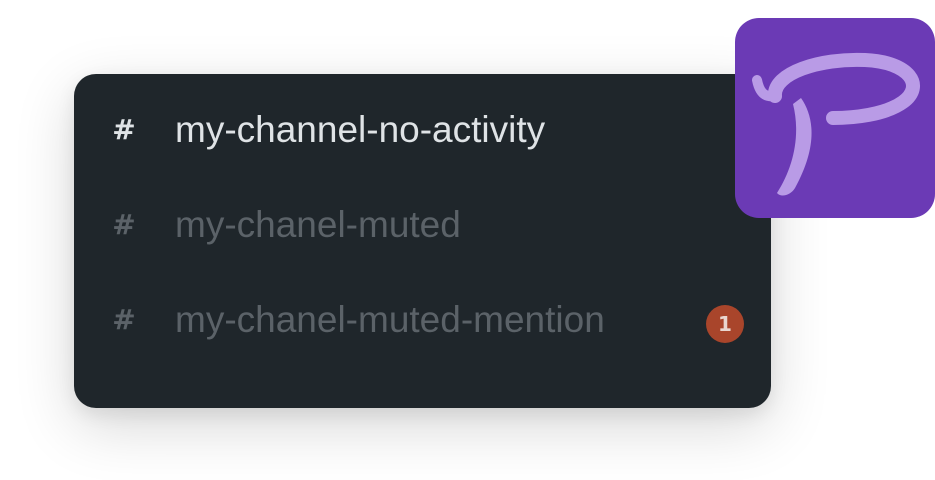 The height and width of the screenshot is (480, 935). I want to click on channel-item-muted: # my-chanel-muted, so click(348, 225).